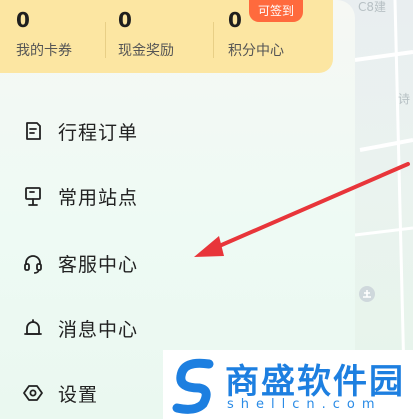 The width and height of the screenshot is (413, 419). What do you see at coordinates (315, 382) in the screenshot?
I see `watermark-title: 商盛软件园` at bounding box center [315, 382].